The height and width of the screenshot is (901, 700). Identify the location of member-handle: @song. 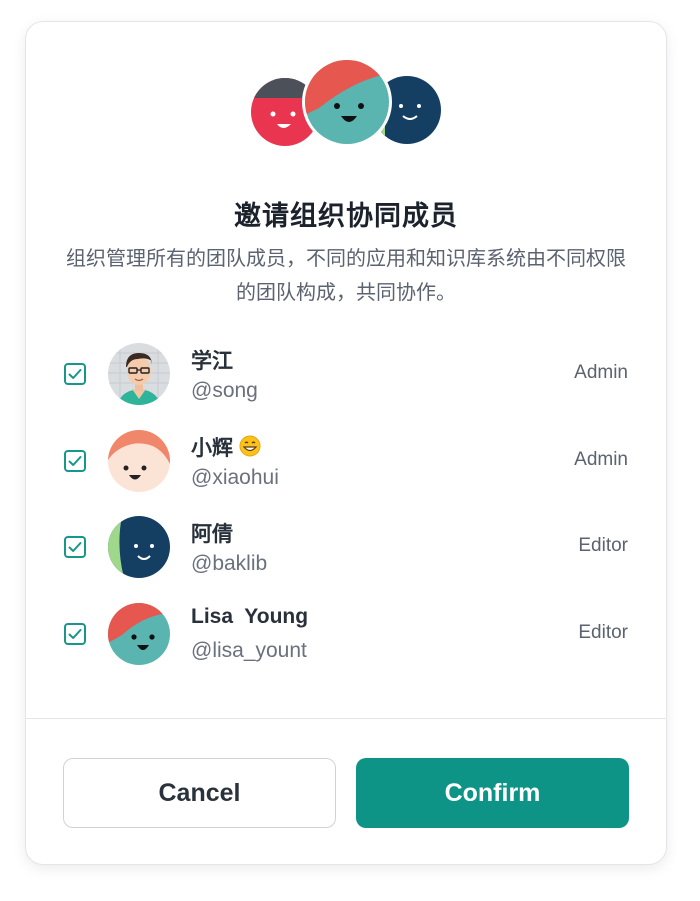
(224, 390).